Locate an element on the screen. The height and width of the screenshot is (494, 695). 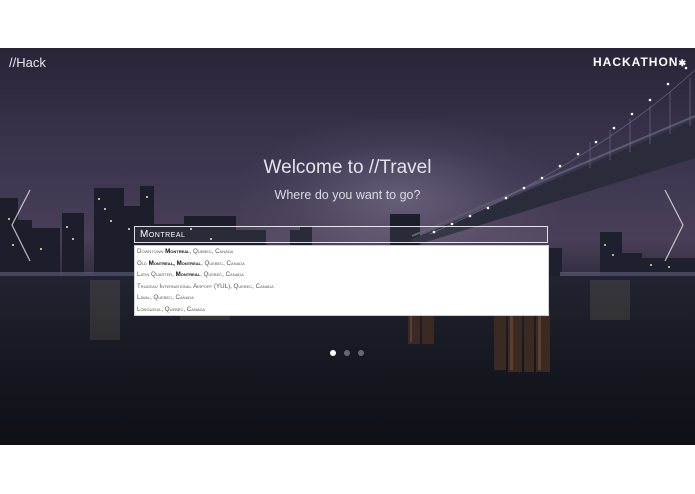
chevron-left-icon is located at coordinates (21, 225).